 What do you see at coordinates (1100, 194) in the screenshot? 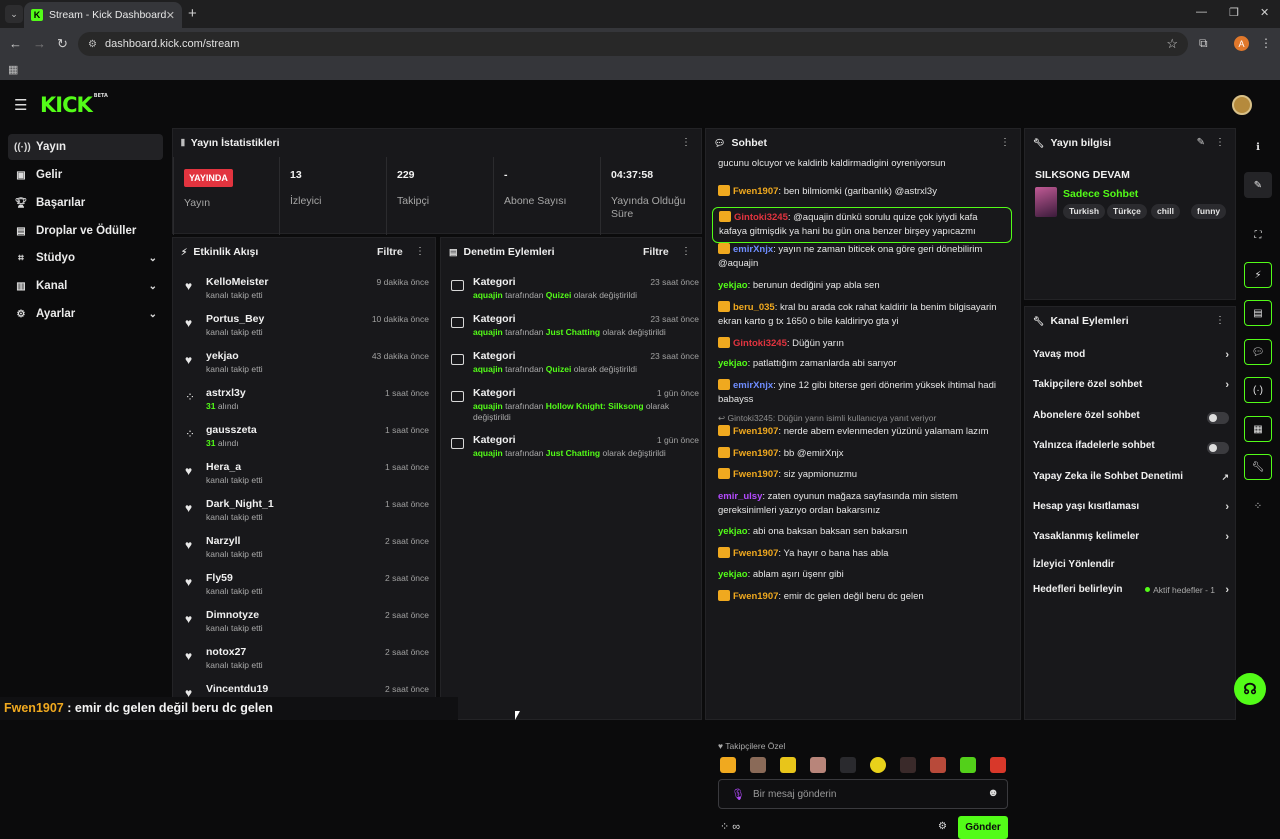
I see `stream-category: Sadece Sohbet` at bounding box center [1100, 194].